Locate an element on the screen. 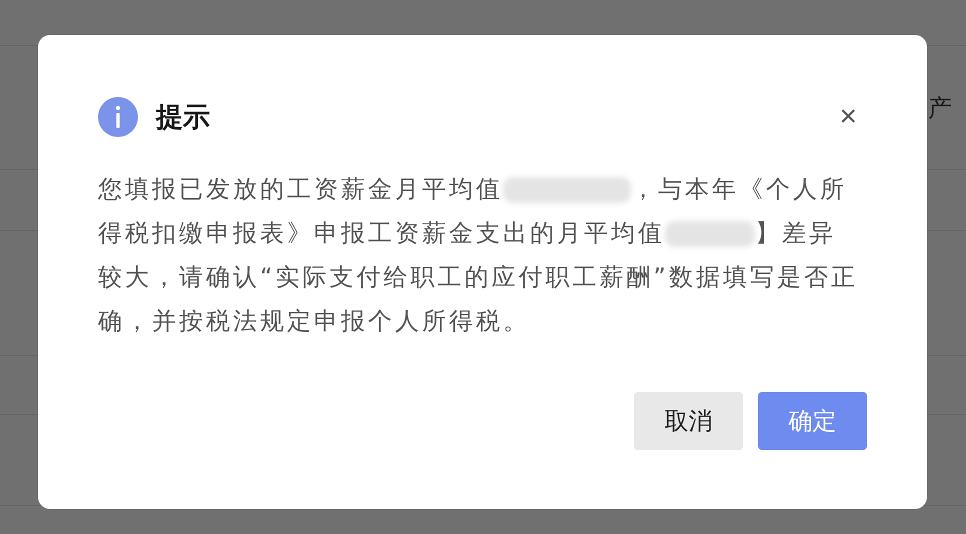  table-text: 产 is located at coordinates (940, 108).